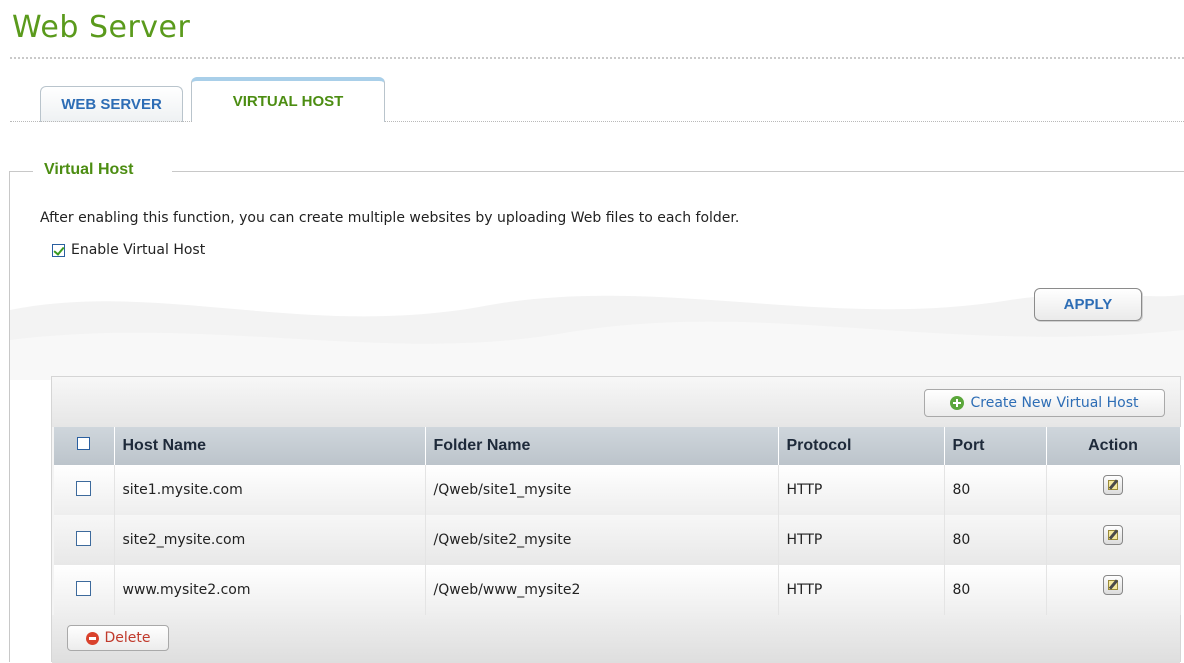 This screenshot has height=663, width=1184. I want to click on folder-name-cell: /Qweb/www_mysite2, so click(602, 590).